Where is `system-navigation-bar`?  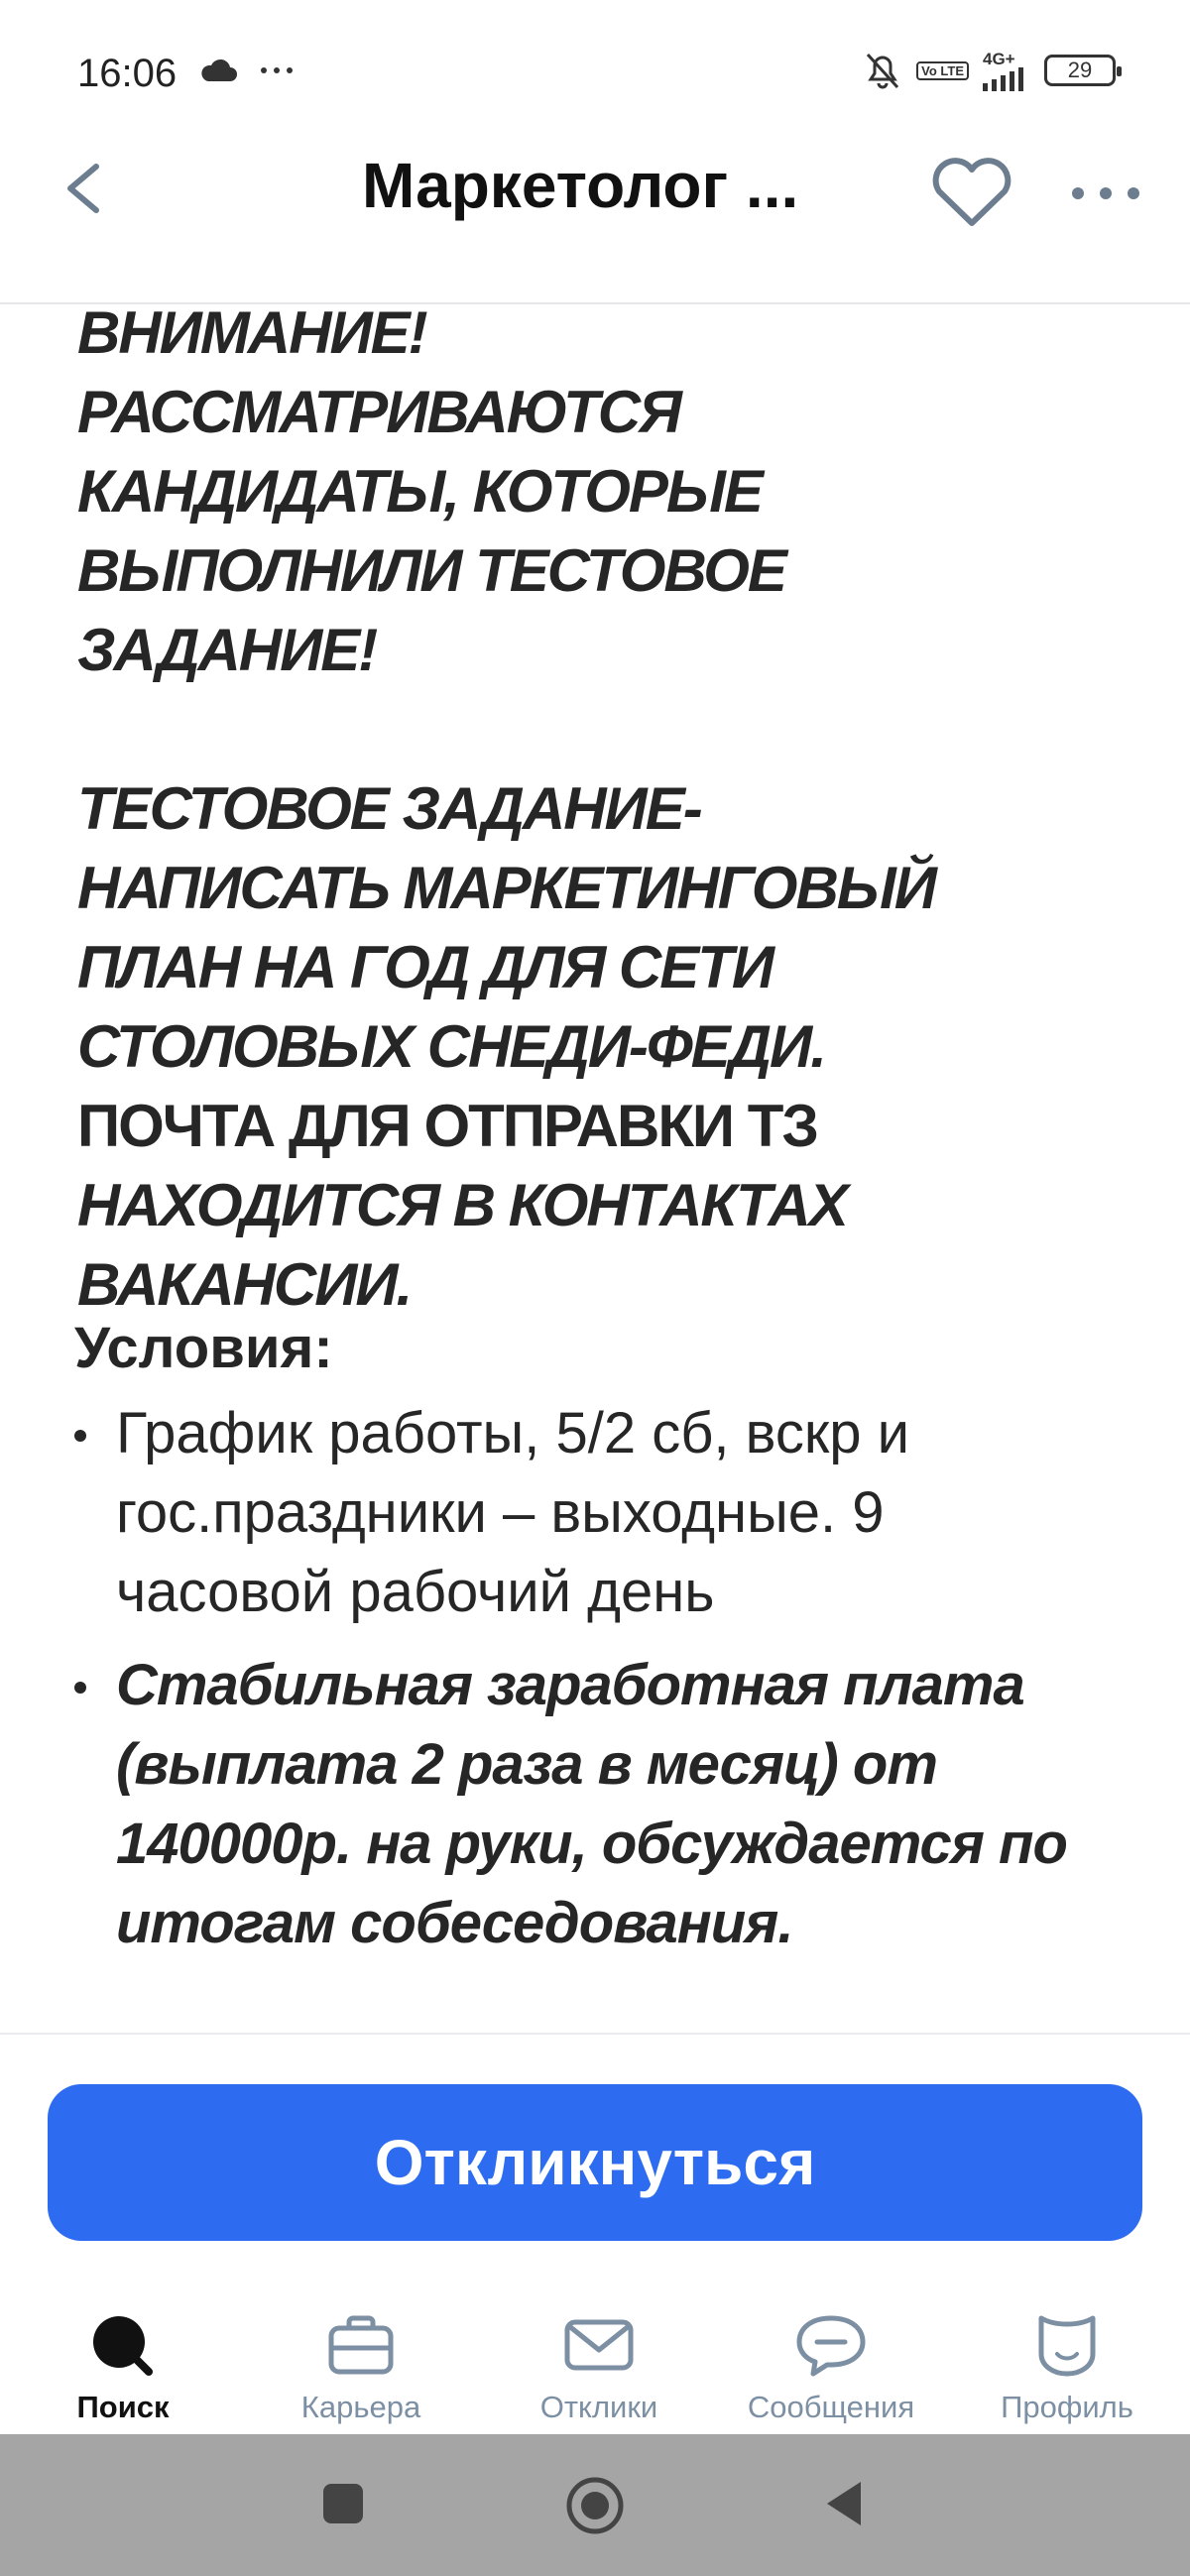 system-navigation-bar is located at coordinates (595, 2505).